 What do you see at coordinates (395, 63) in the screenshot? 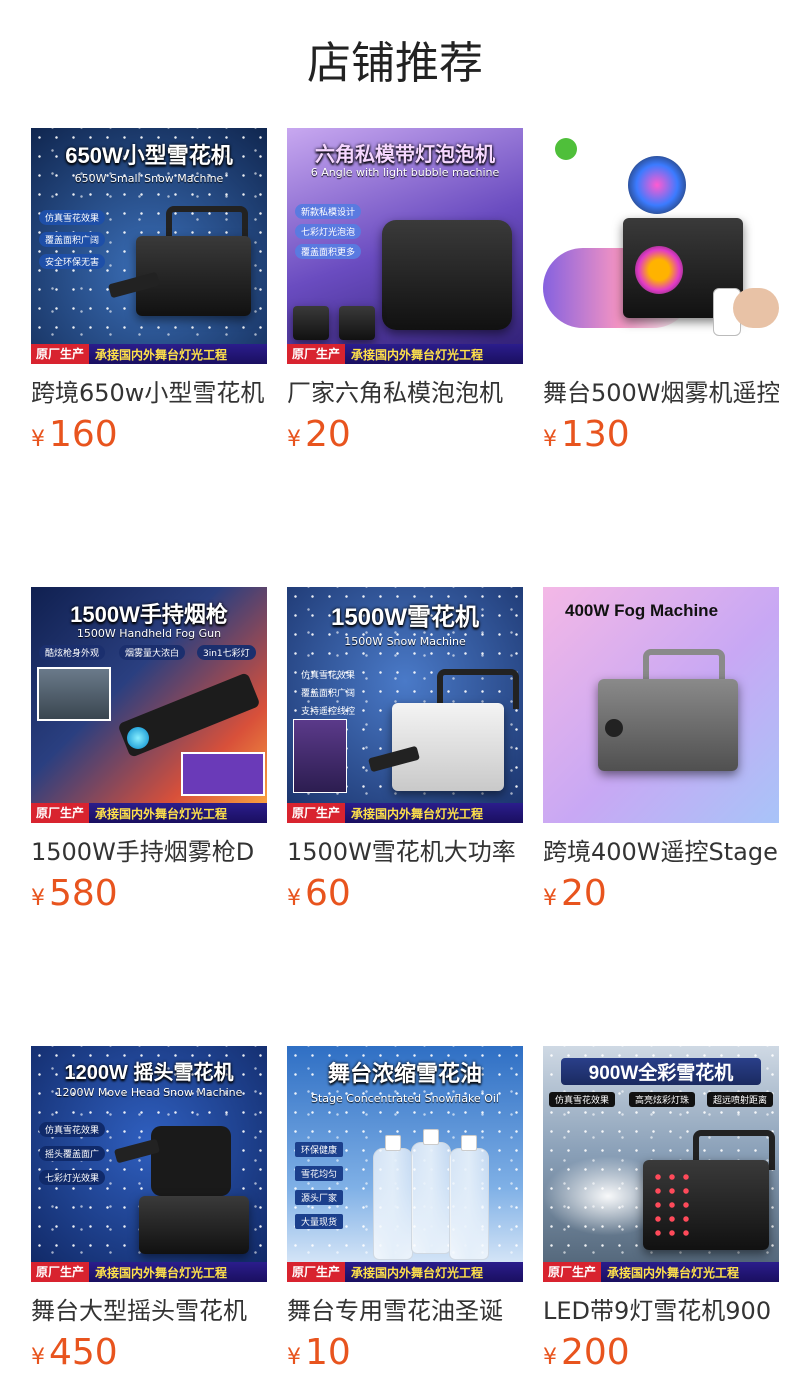
I see `section-title: 店铺推荐` at bounding box center [395, 63].